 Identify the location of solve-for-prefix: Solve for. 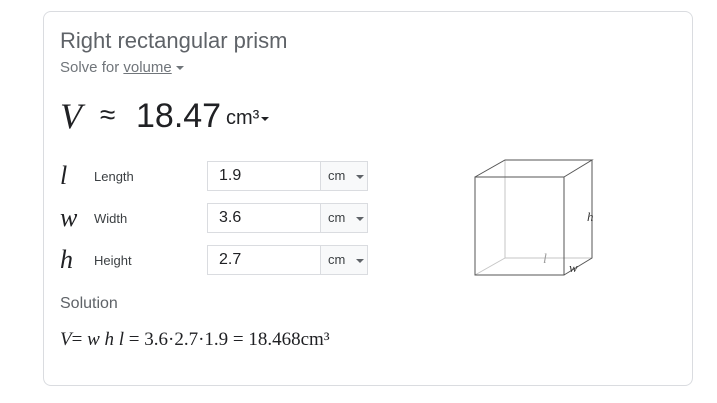
(92, 67).